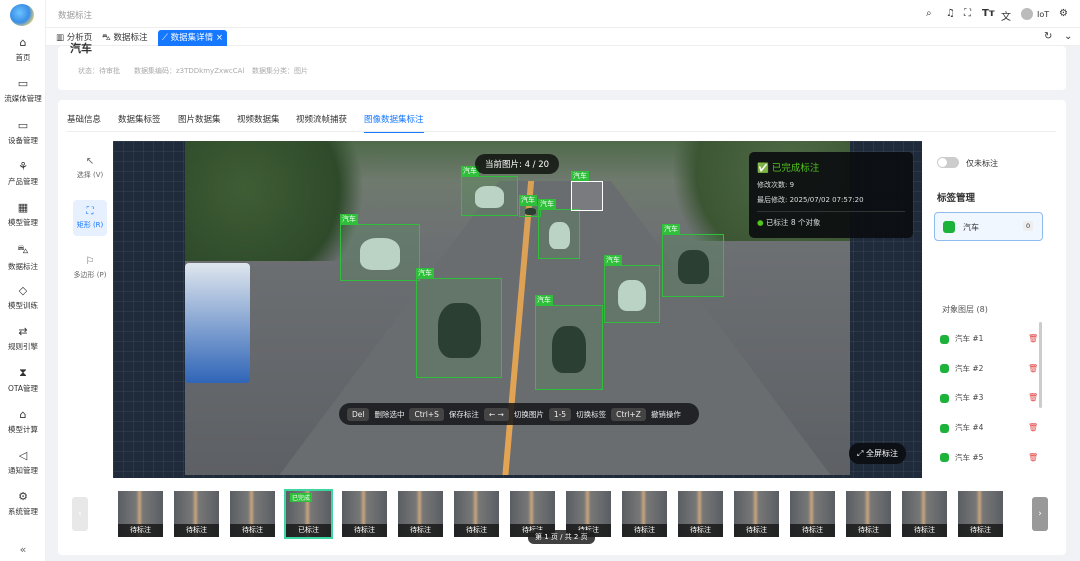  I want to click on font-size-icon: Tт, so click(988, 13).